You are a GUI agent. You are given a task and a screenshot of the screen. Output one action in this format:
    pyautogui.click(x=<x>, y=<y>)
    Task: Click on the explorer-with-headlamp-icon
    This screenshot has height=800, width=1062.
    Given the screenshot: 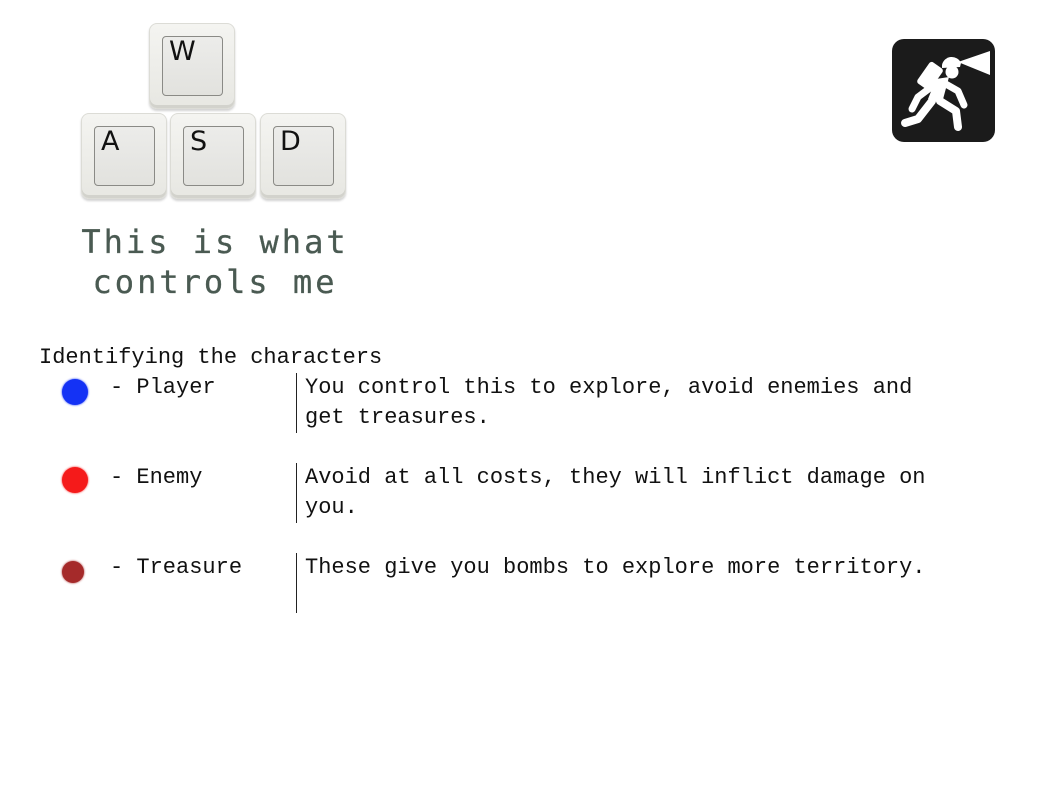 What is the action you would take?
    pyautogui.click(x=943, y=90)
    